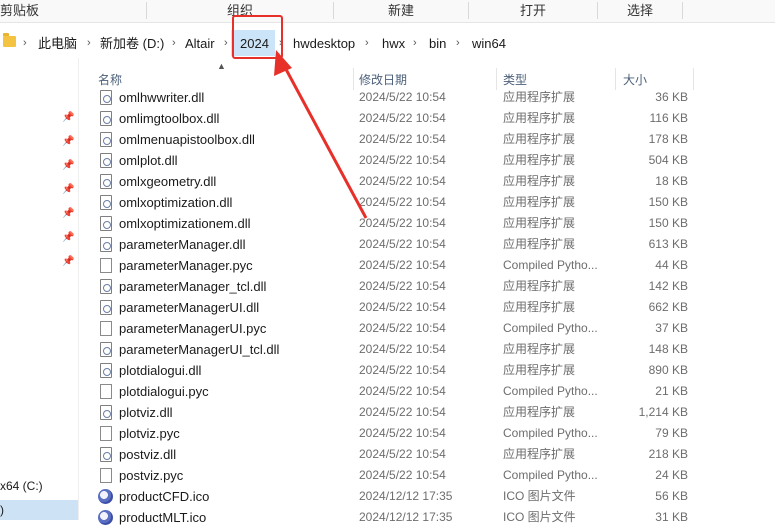 The image size is (775, 528). What do you see at coordinates (283, 63) in the screenshot?
I see `arrow-head` at bounding box center [283, 63].